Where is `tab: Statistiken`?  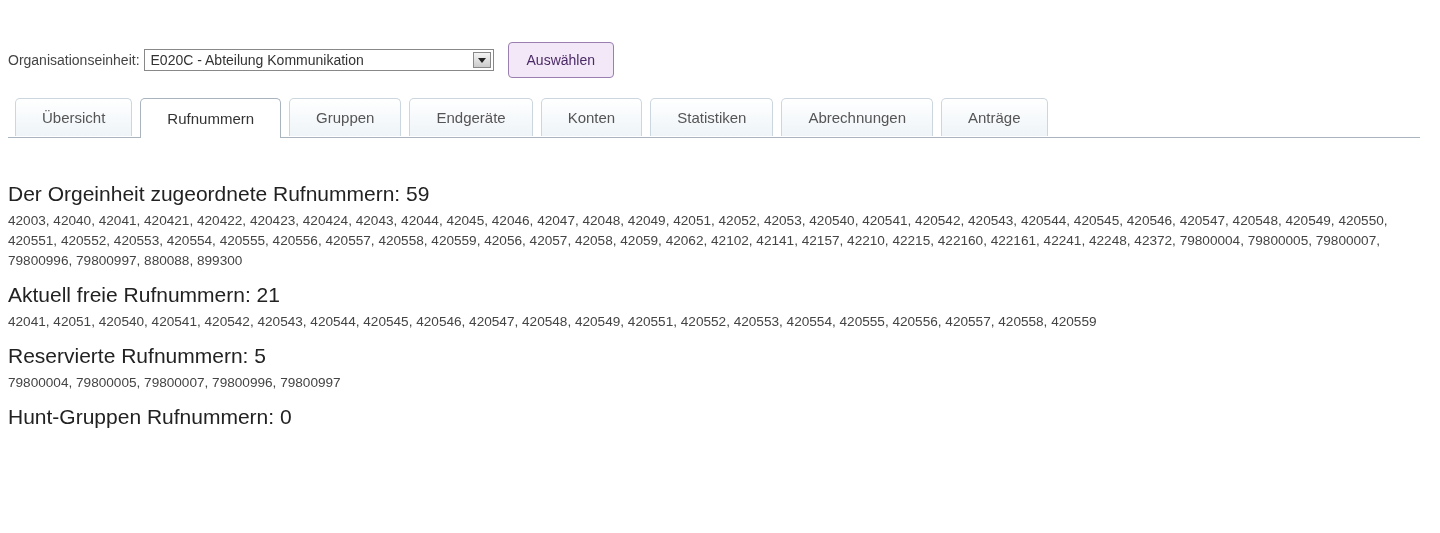
tab: Statistiken is located at coordinates (712, 117).